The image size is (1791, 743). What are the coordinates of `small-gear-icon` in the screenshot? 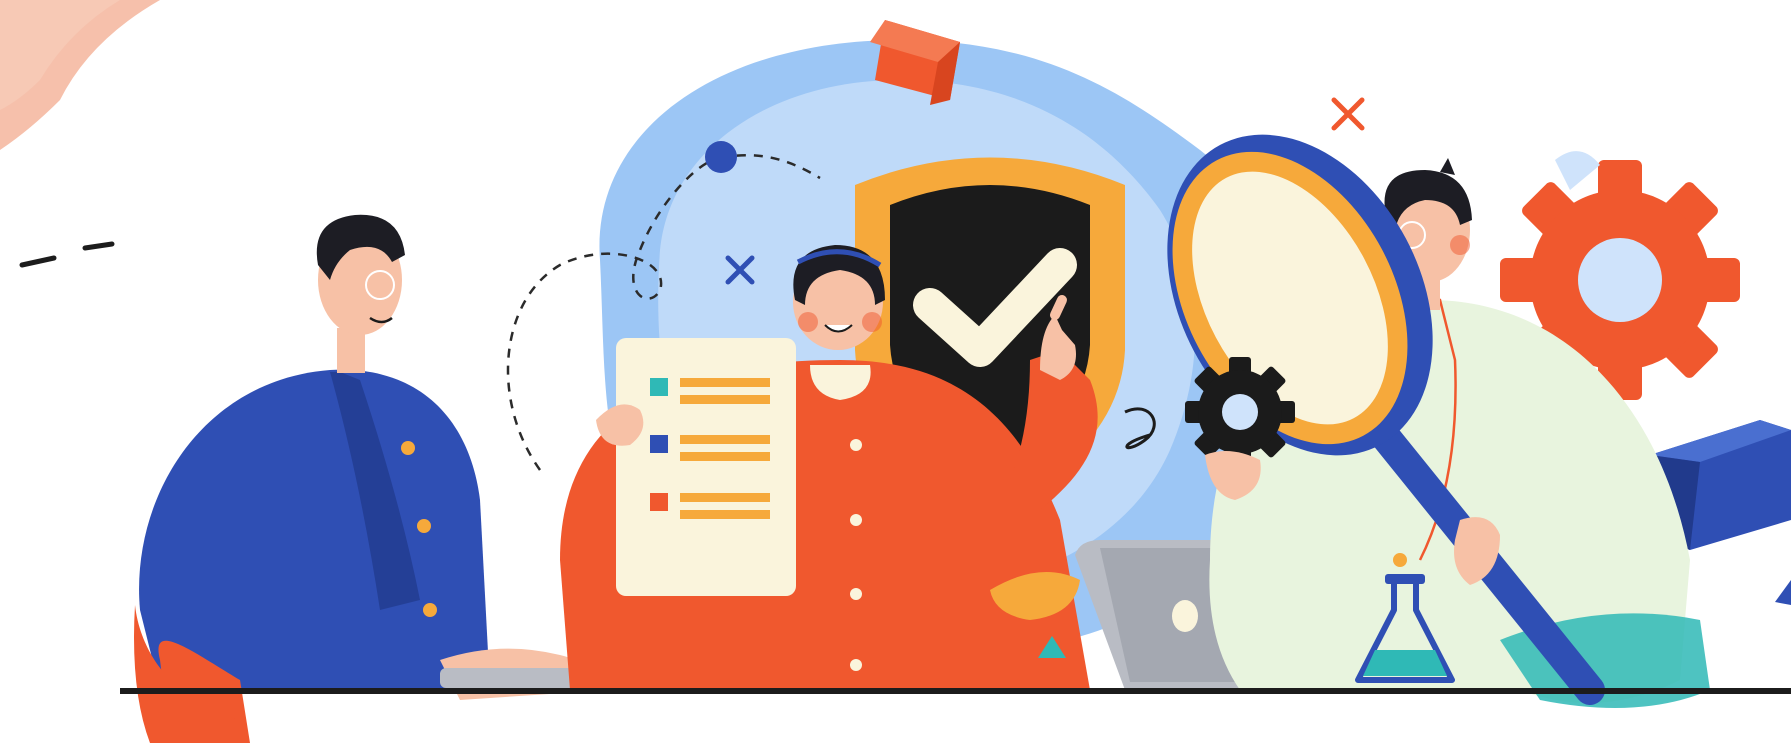 It's located at (1240, 412).